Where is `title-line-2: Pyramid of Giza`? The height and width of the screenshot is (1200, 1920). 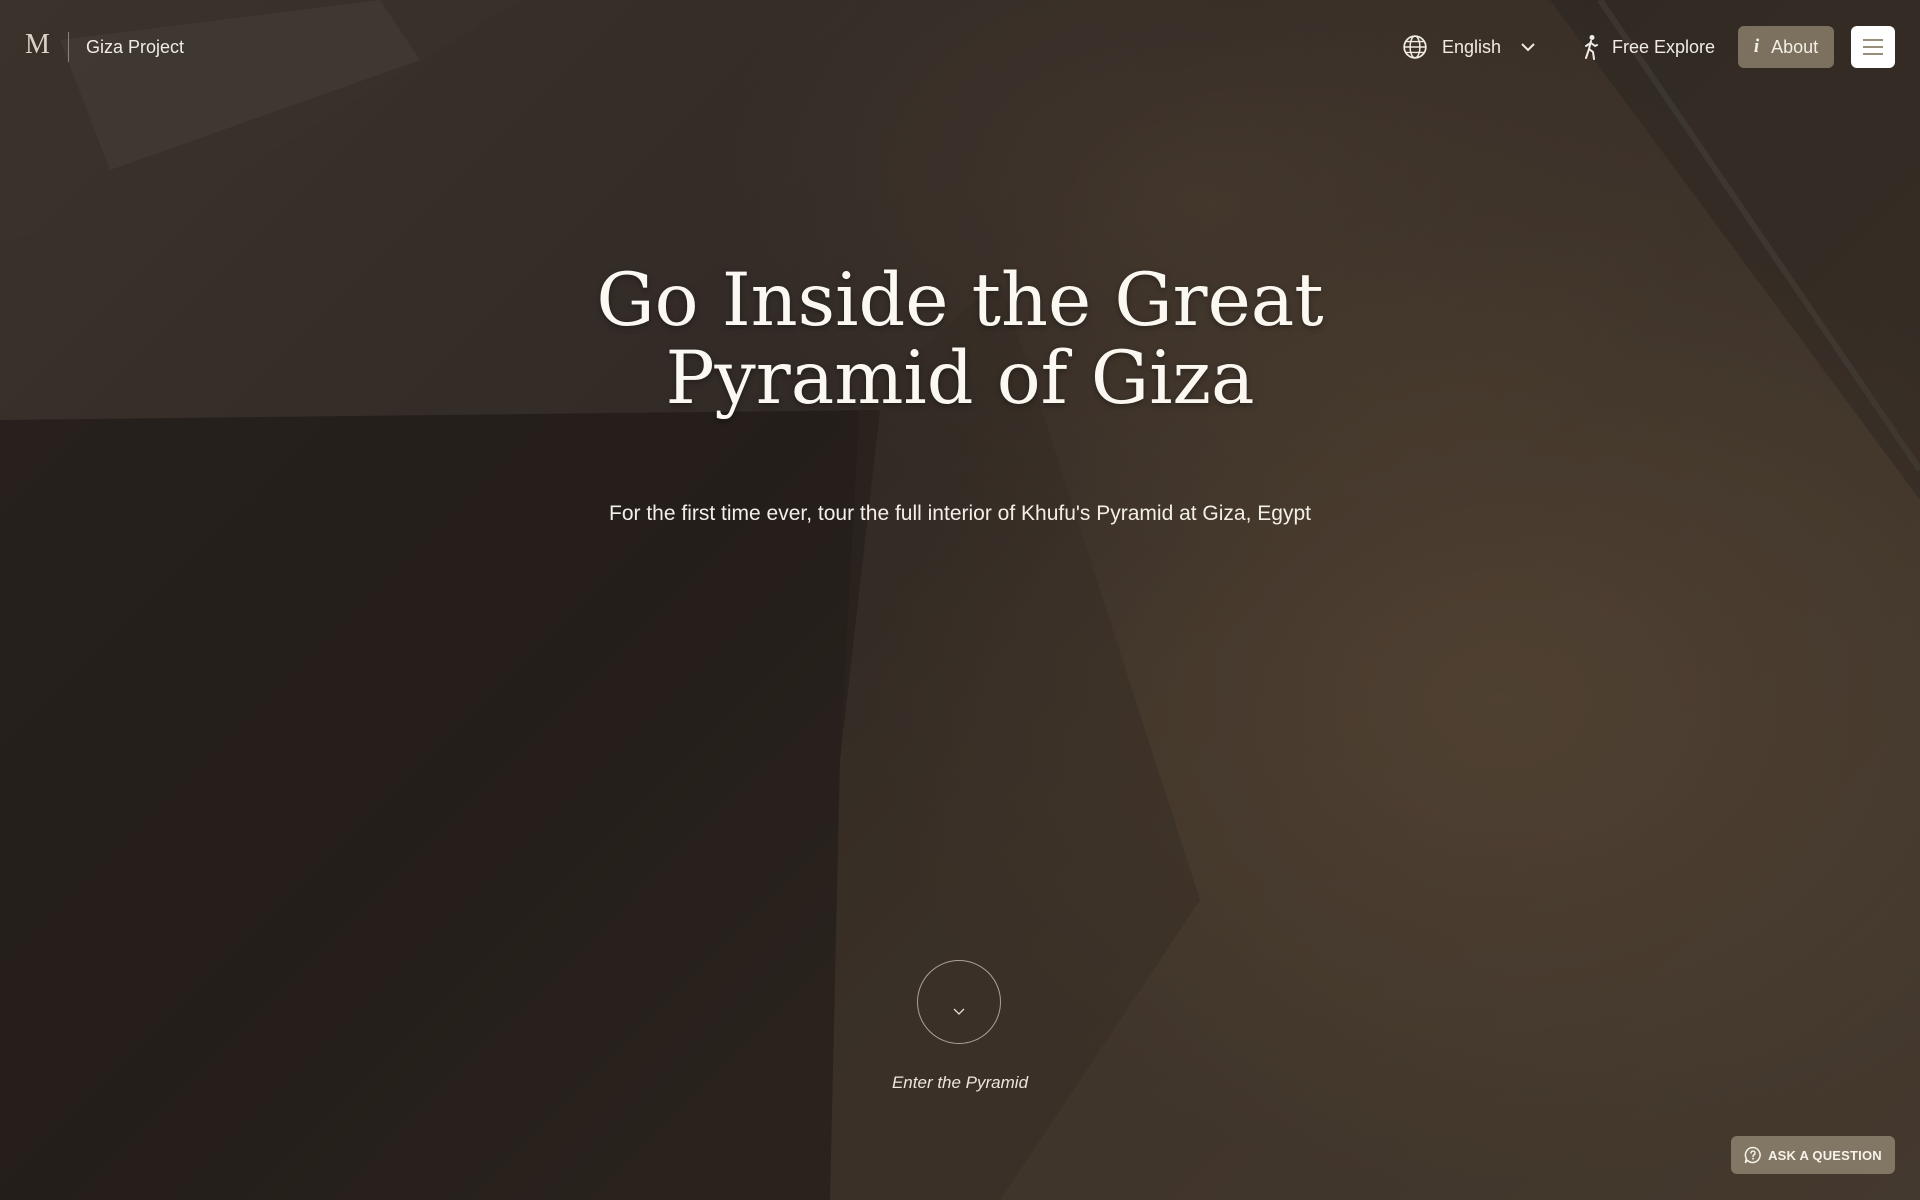
title-line-2: Pyramid of Giza is located at coordinates (960, 378).